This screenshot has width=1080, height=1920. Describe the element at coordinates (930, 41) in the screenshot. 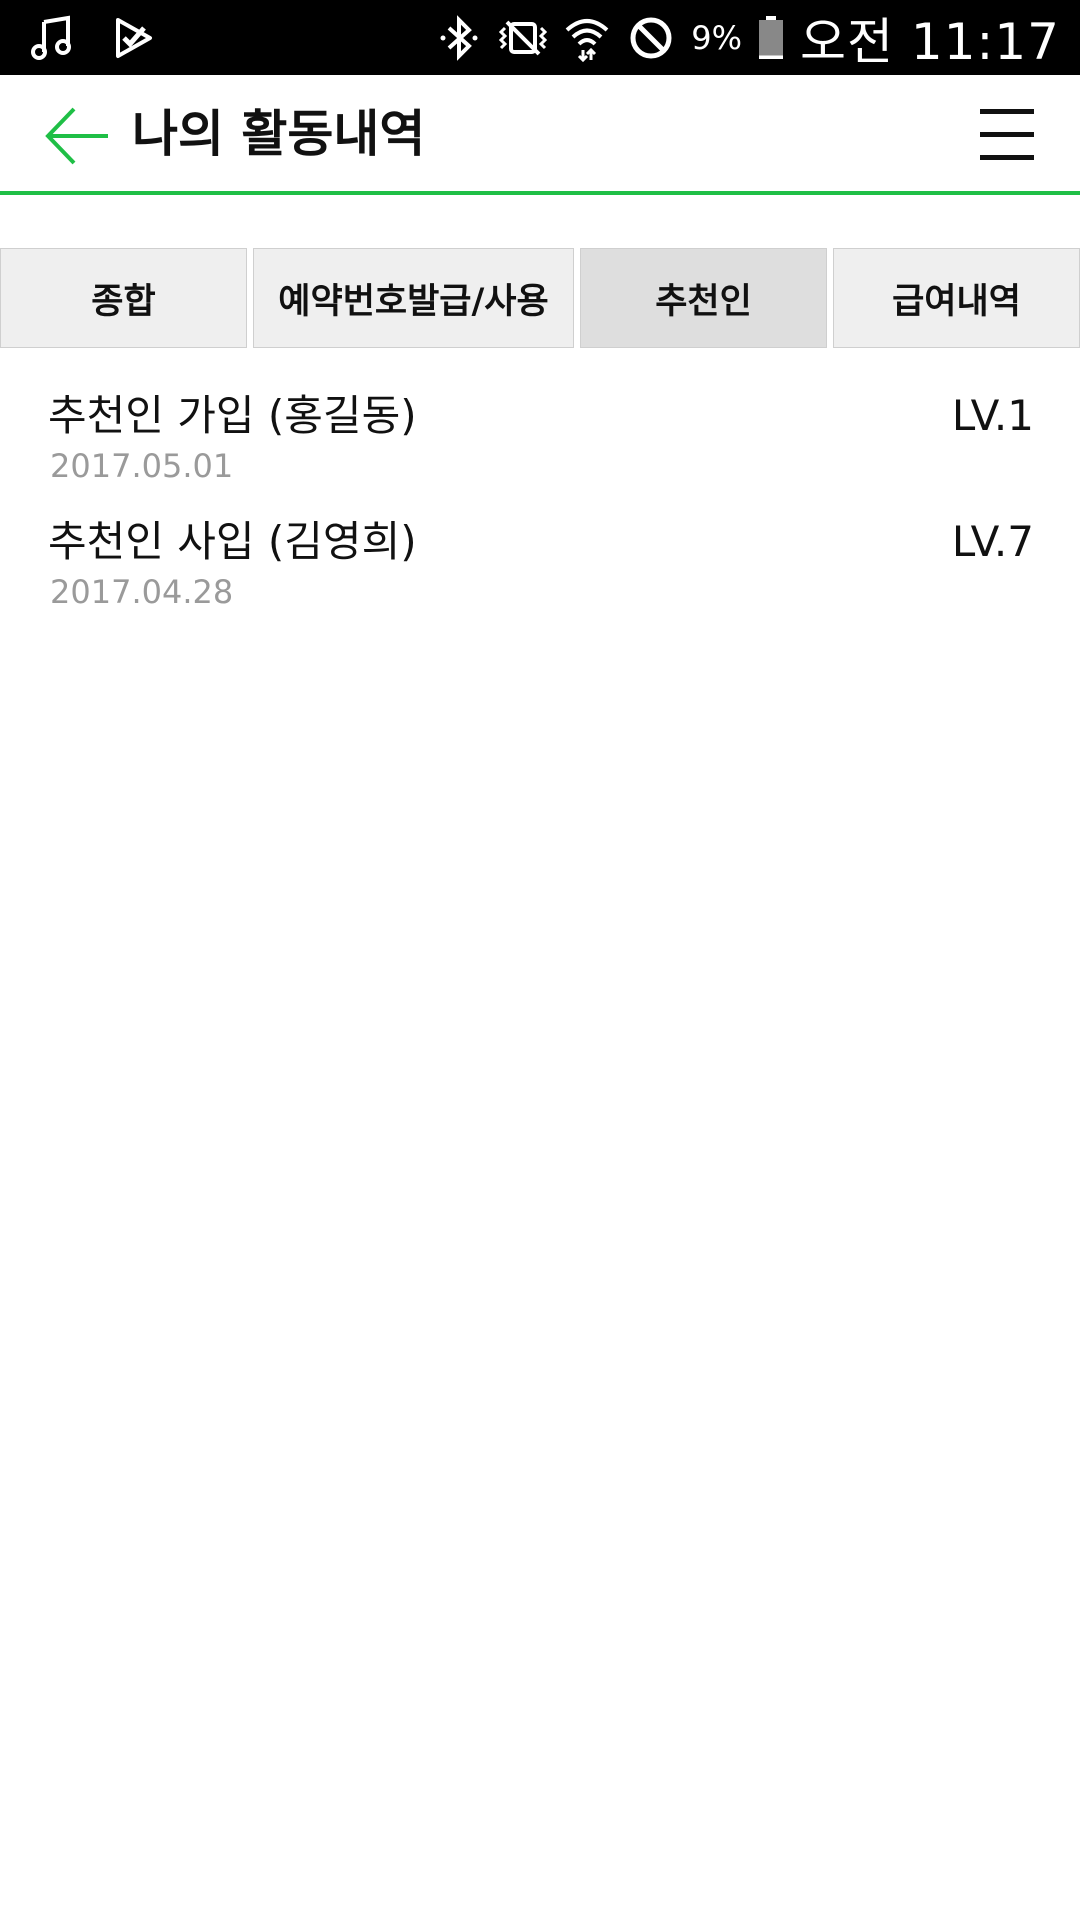

I see `status-time: 오전 11:17` at that location.